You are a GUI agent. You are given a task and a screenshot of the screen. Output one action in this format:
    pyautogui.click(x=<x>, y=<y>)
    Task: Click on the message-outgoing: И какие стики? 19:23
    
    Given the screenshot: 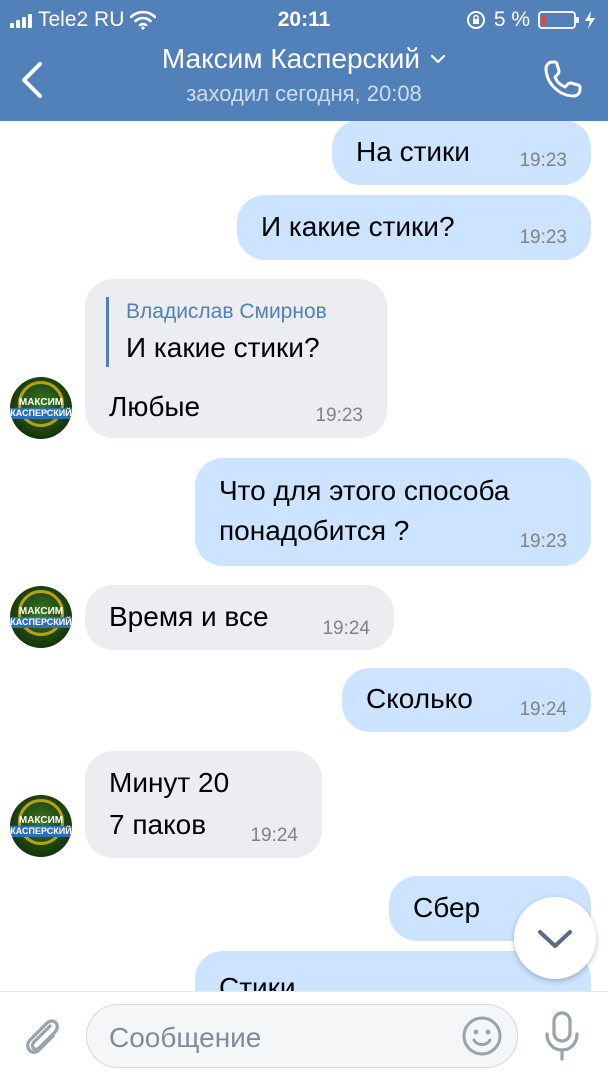 What is the action you would take?
    pyautogui.click(x=414, y=227)
    